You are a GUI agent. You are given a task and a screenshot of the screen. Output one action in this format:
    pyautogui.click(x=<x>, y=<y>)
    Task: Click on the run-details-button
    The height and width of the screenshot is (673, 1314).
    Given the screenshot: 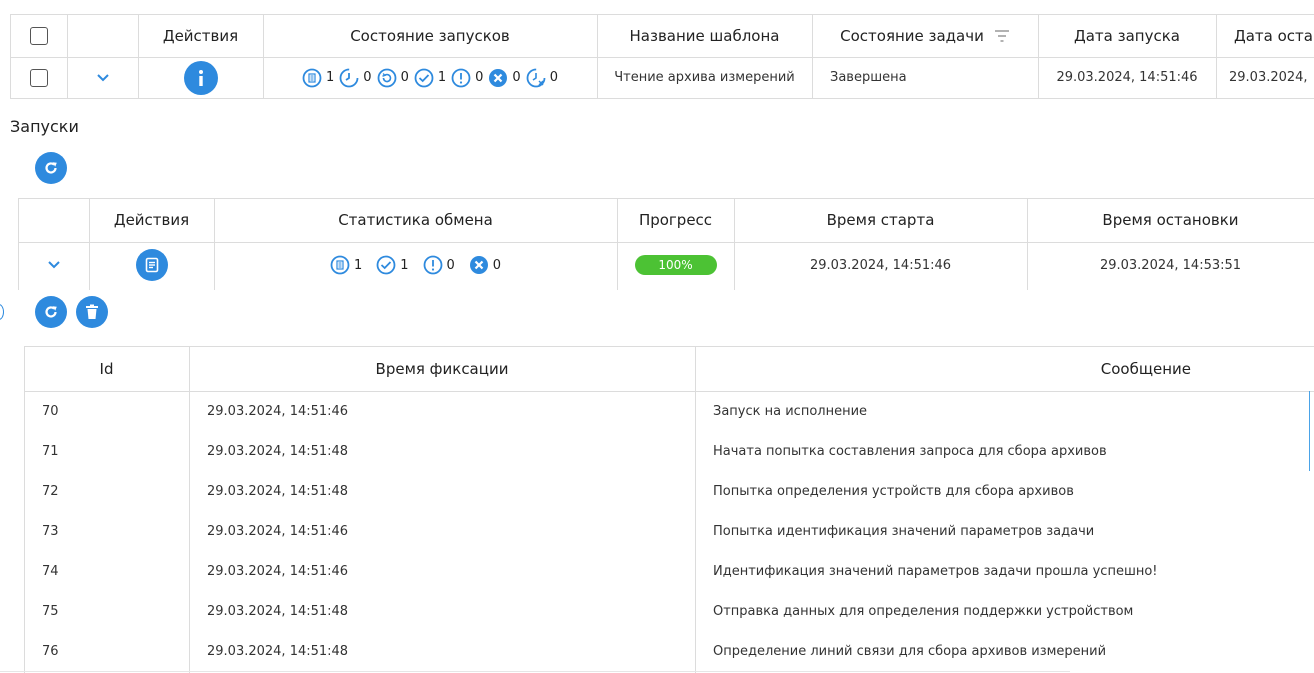 What is the action you would take?
    pyautogui.click(x=151, y=265)
    